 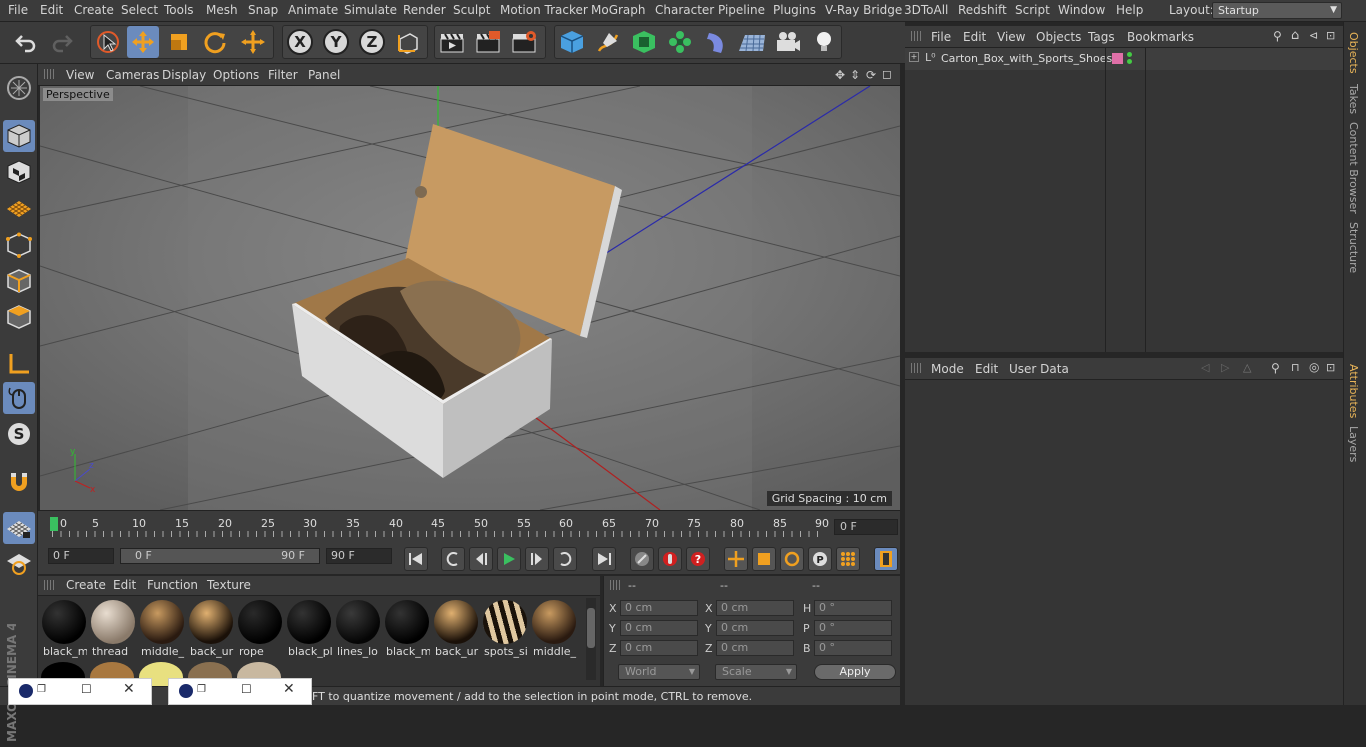 I want to click on forward-arrow-icon: ▷, so click(x=1225, y=367).